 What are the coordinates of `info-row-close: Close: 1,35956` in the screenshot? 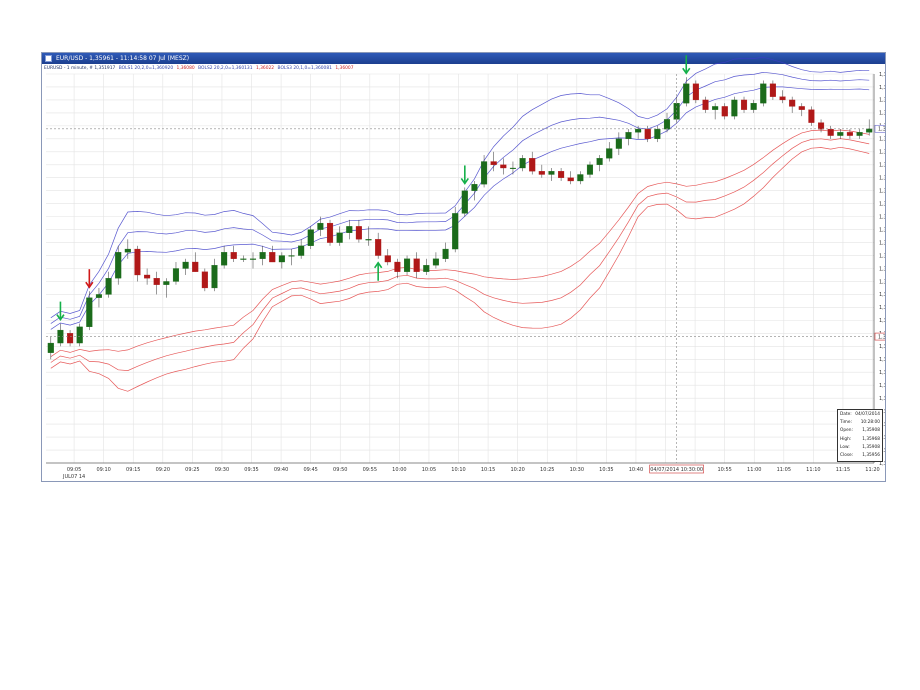 It's located at (860, 456).